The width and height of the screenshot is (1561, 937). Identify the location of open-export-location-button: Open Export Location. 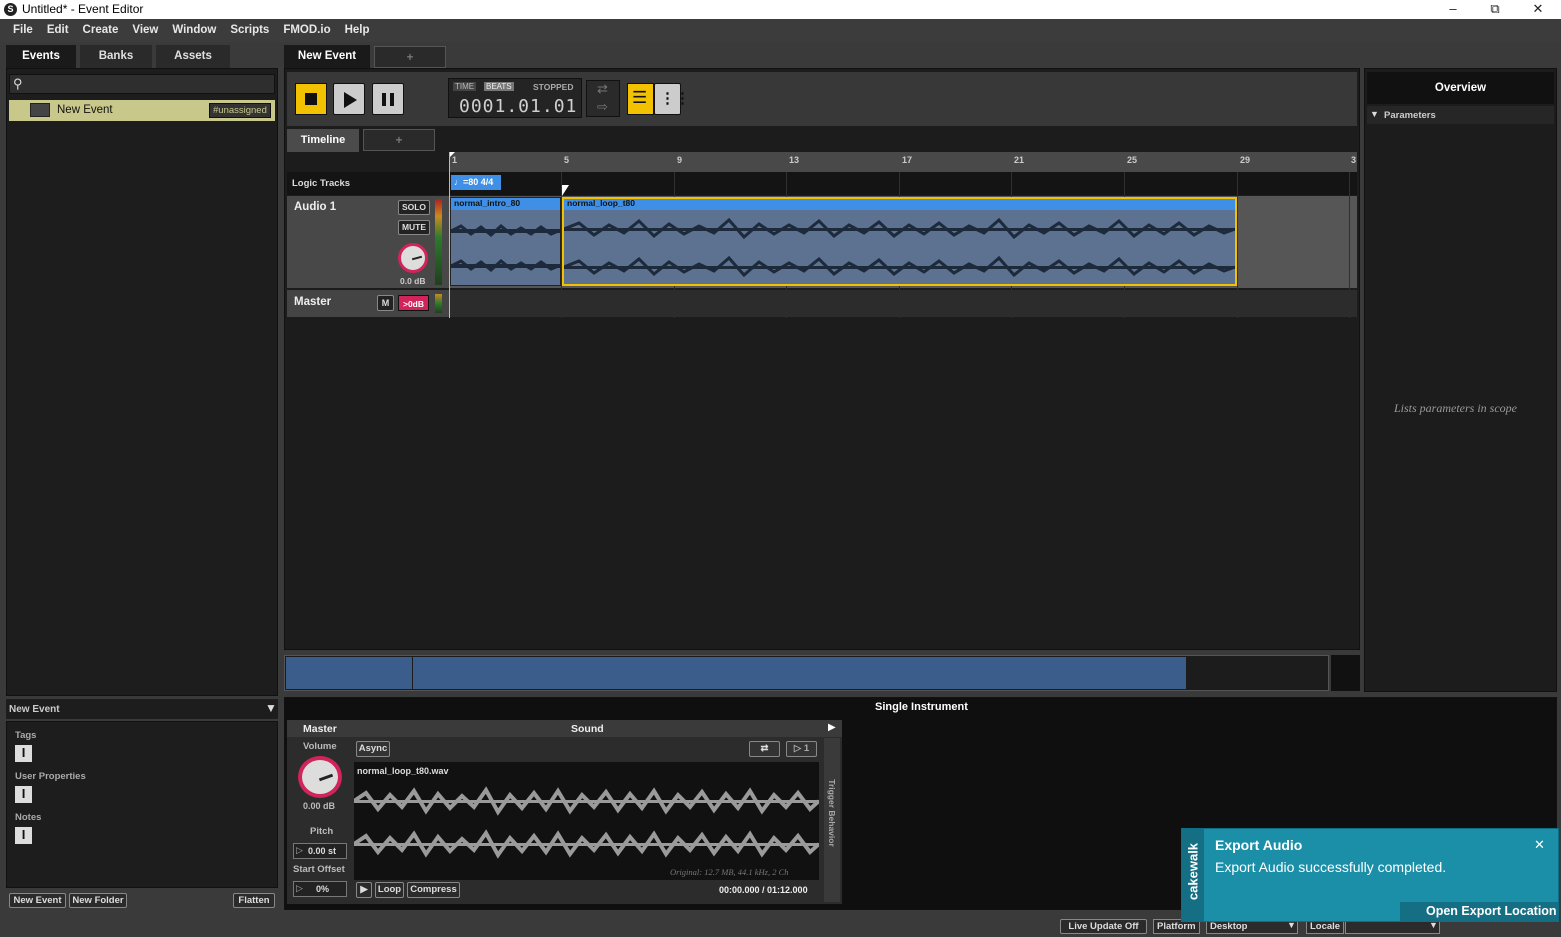
(1479, 911).